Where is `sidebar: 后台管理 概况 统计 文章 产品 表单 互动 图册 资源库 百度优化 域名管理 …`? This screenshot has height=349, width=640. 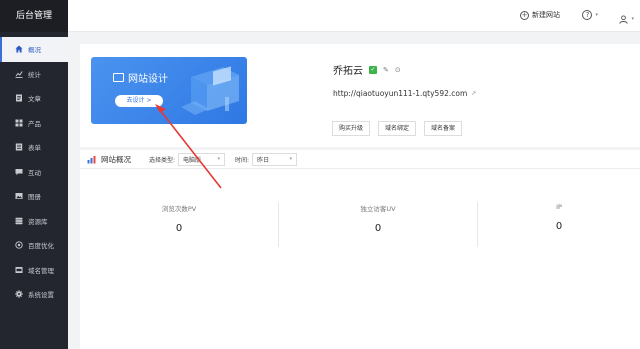 sidebar: 后台管理 概况 统计 文章 产品 表单 互动 图册 资源库 百度优化 域名管理 … is located at coordinates (34, 174).